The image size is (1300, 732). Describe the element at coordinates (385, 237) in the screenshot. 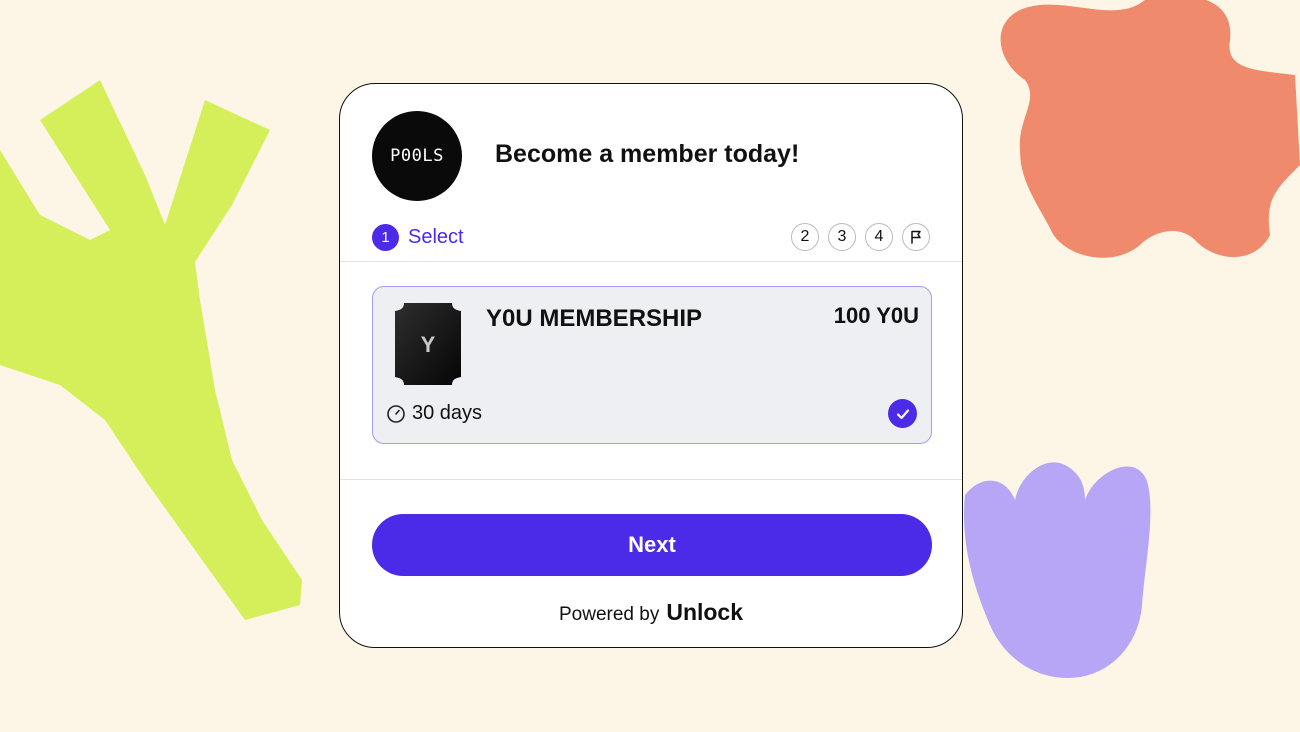

I see `step-number-active: 1` at that location.